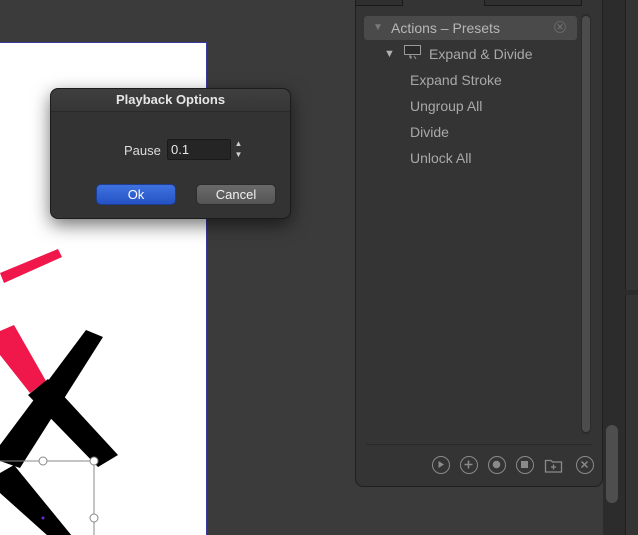 The height and width of the screenshot is (535, 638). What do you see at coordinates (440, 158) in the screenshot?
I see `action-step-item: Unlock All` at bounding box center [440, 158].